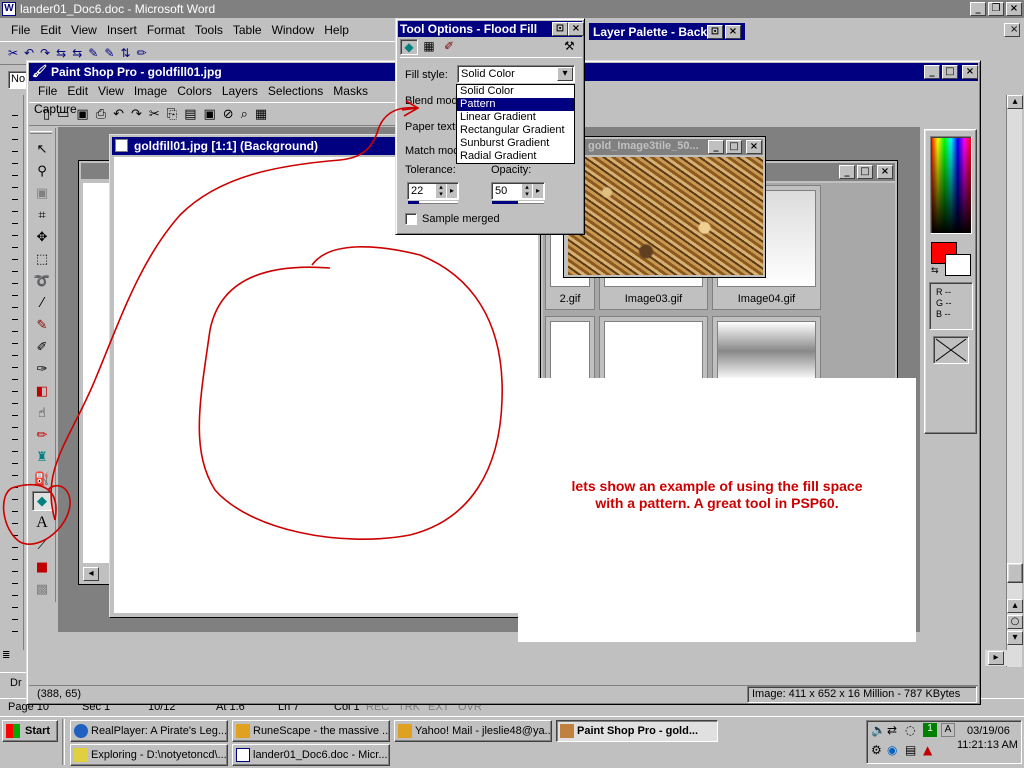 The image size is (1024, 768). Describe the element at coordinates (1015, 622) in the screenshot. I see `scroll-select-browse-icon: ○` at that location.